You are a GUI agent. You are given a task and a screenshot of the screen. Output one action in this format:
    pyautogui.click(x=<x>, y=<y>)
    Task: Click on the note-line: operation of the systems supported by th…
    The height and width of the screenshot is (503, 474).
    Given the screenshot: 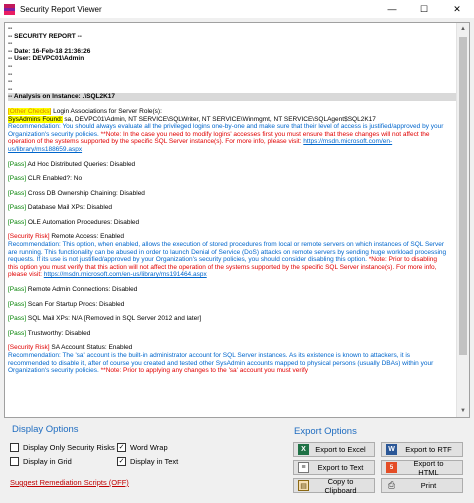 What is the action you would take?
    pyautogui.click(x=156, y=142)
    